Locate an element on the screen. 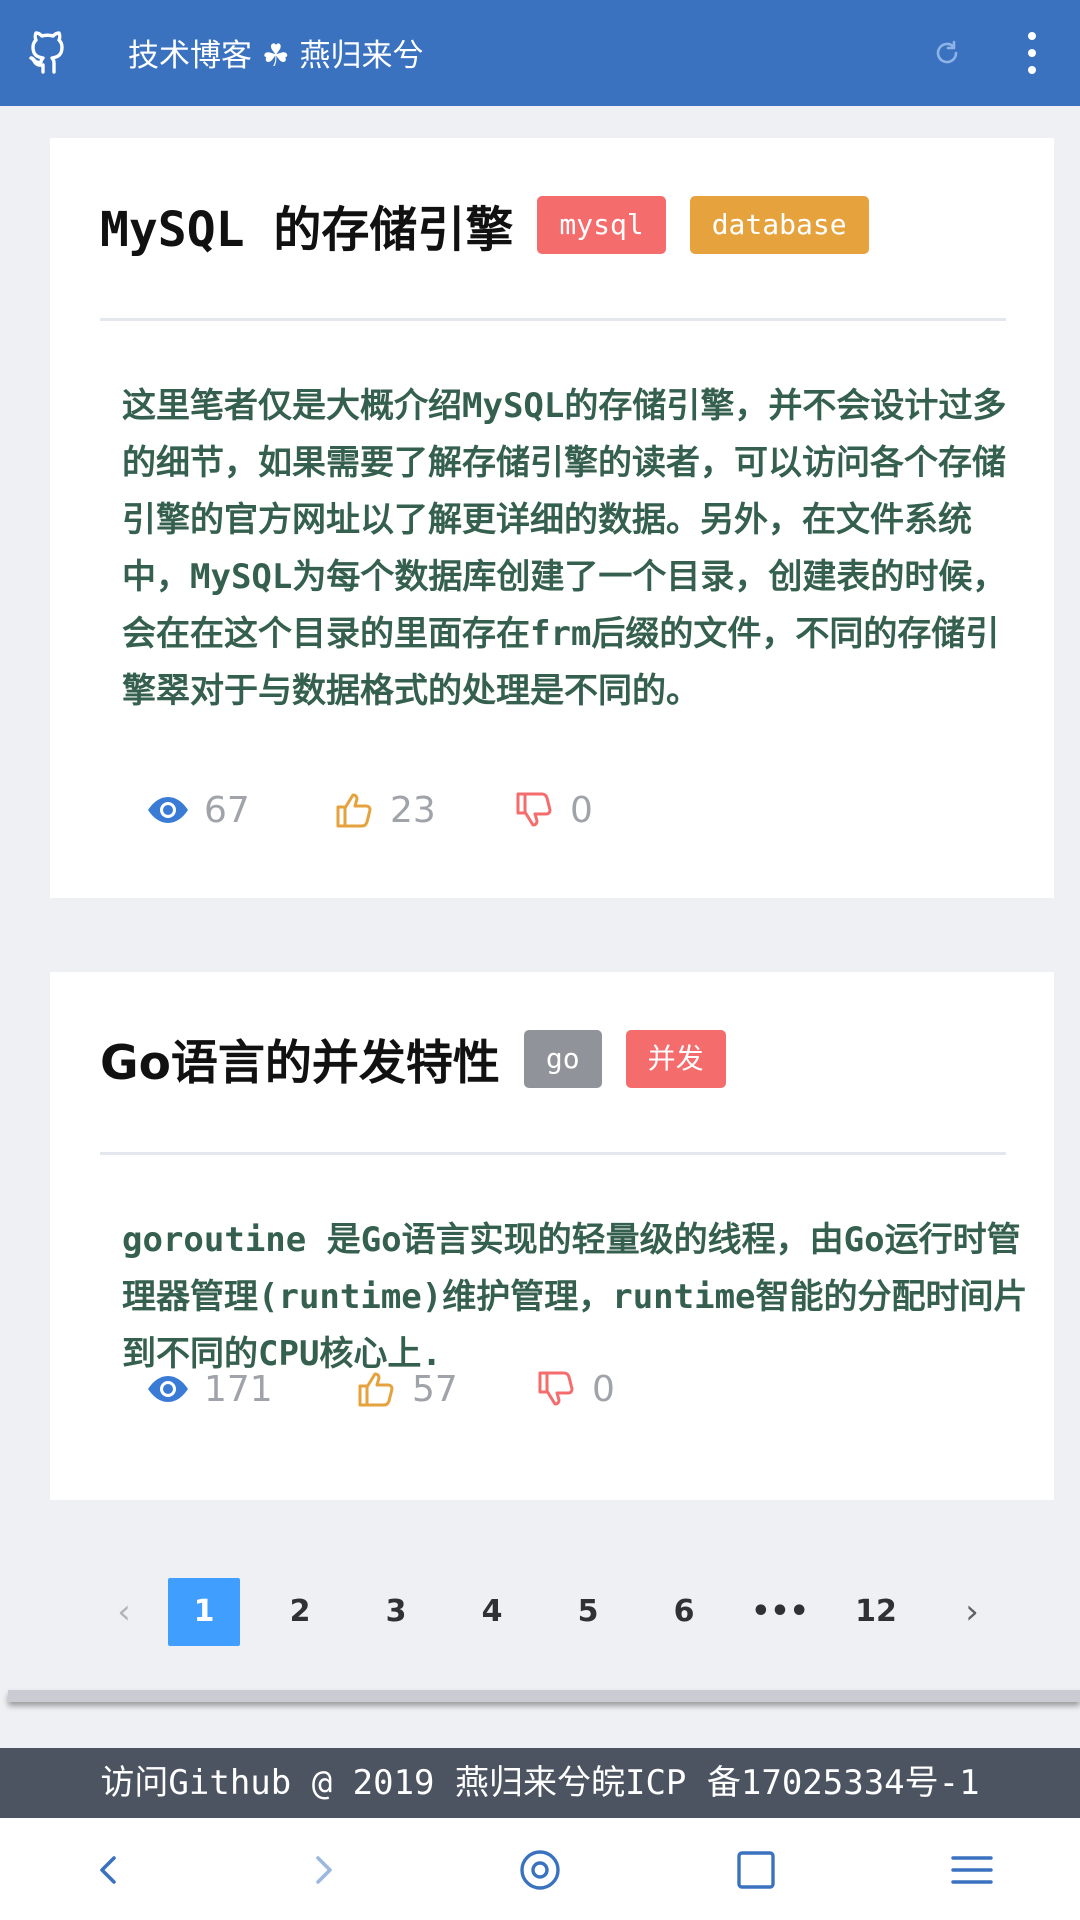  likes-stat: 57 is located at coordinates (444, 1389).